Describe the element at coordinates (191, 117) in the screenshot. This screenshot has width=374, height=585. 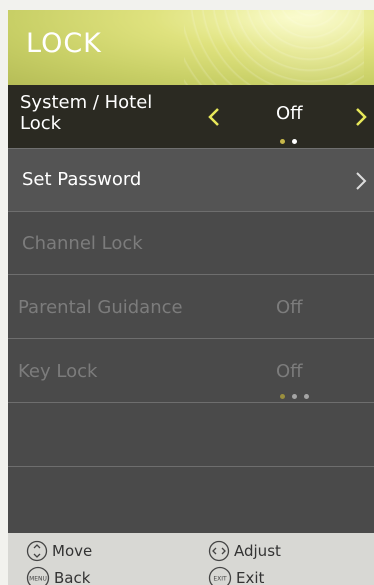
I see `menu-item-system-hotel-lock: System / Hotel Lock Off` at that location.